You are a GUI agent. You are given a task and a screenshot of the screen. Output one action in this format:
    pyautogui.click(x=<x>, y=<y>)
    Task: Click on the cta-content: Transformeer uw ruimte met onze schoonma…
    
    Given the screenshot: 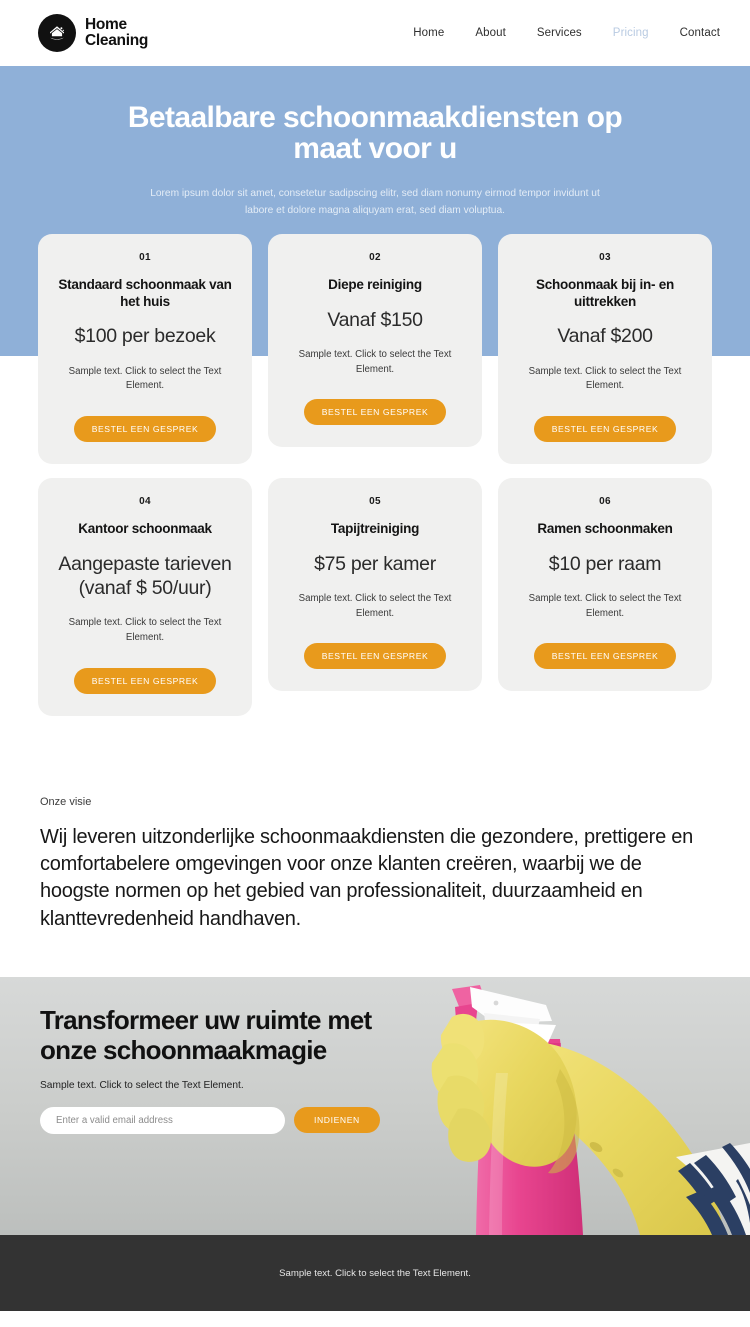 What is the action you would take?
    pyautogui.click(x=235, y=1055)
    